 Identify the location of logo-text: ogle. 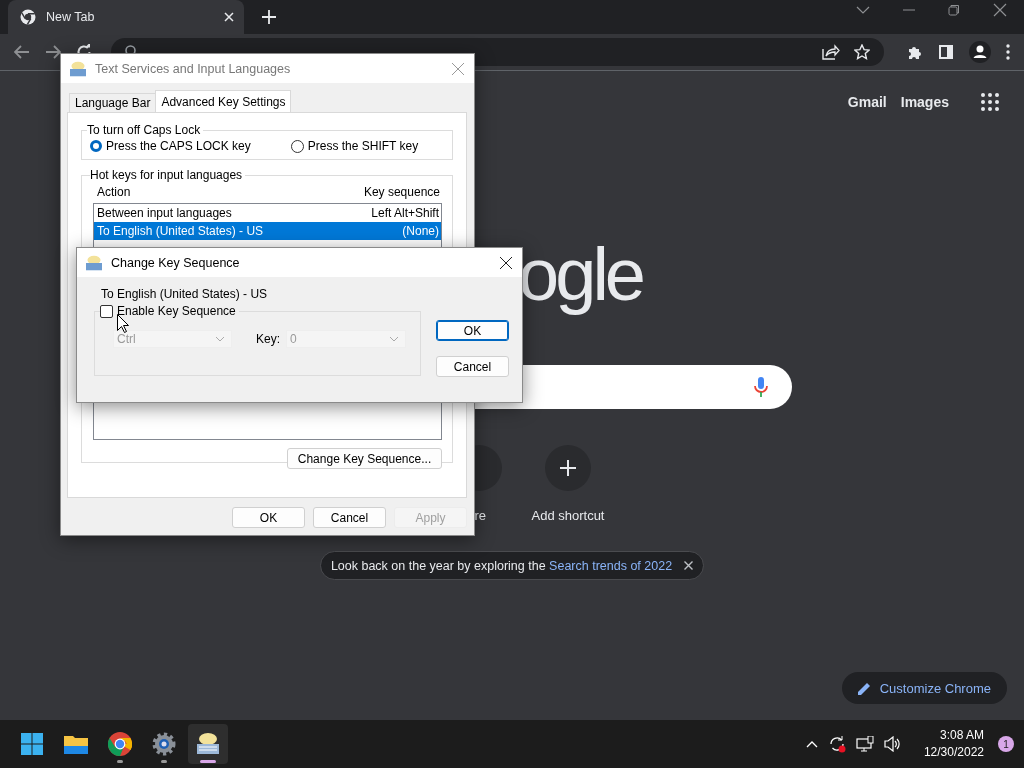
(580, 274).